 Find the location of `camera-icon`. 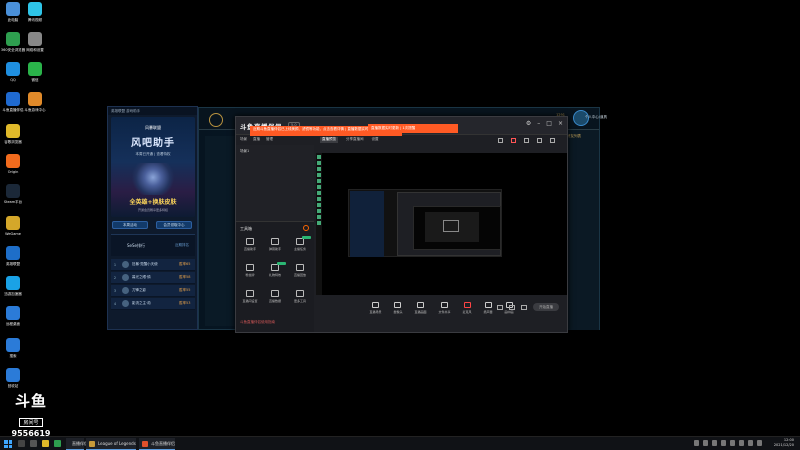

camera-icon is located at coordinates (500, 307).